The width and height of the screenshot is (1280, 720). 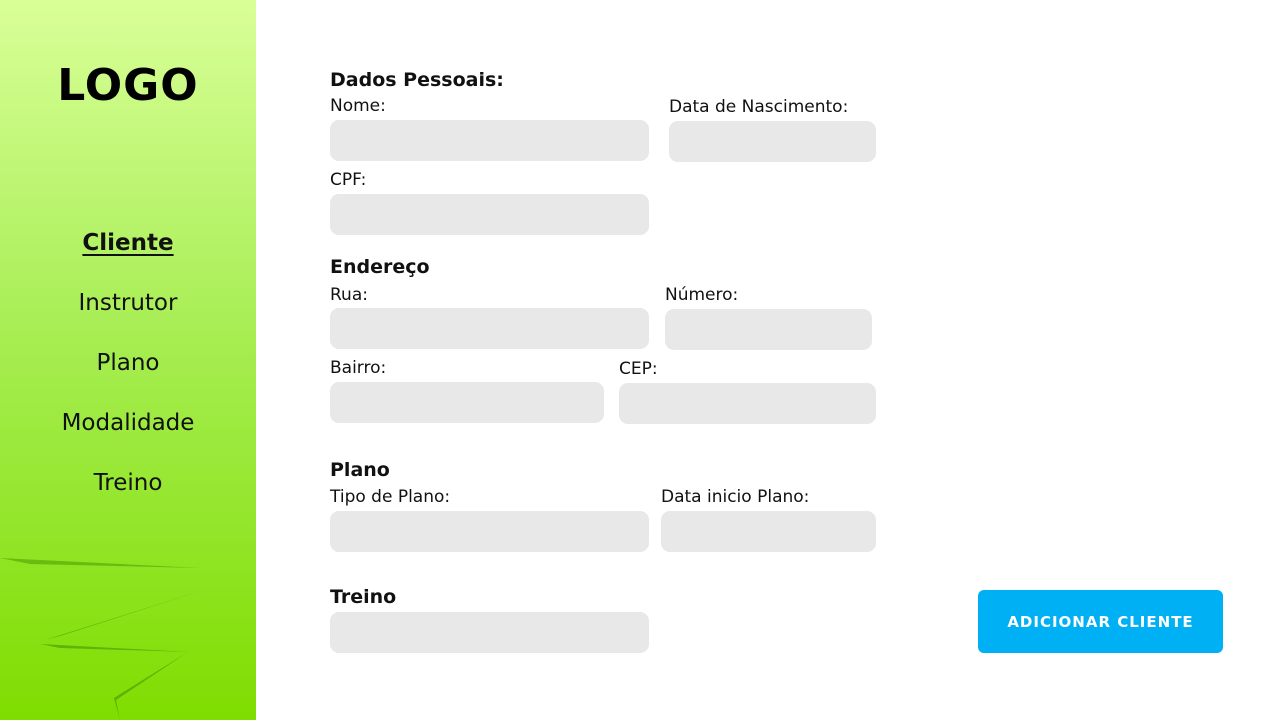 What do you see at coordinates (349, 295) in the screenshot?
I see `label-rua: Rua:` at bounding box center [349, 295].